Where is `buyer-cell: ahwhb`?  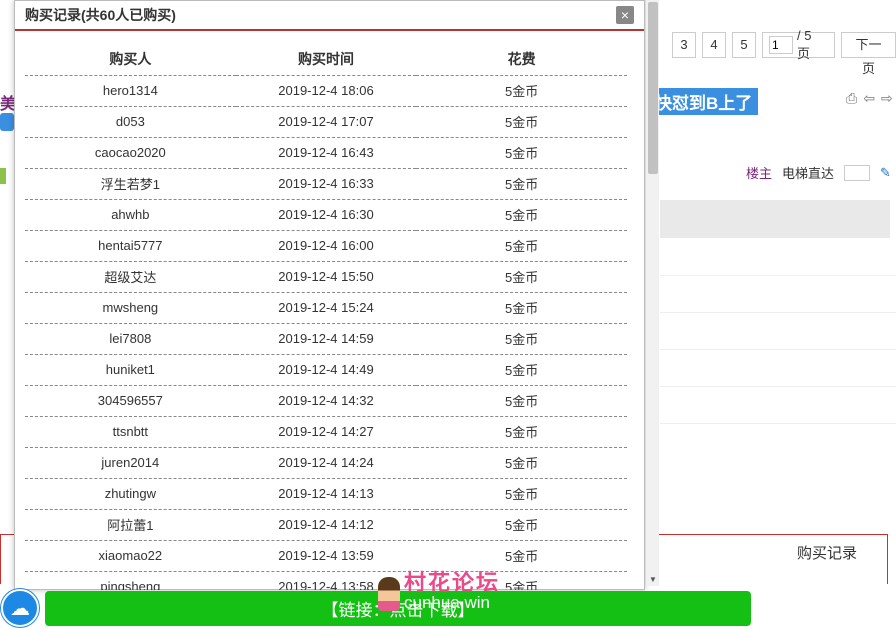 buyer-cell: ahwhb is located at coordinates (130, 215).